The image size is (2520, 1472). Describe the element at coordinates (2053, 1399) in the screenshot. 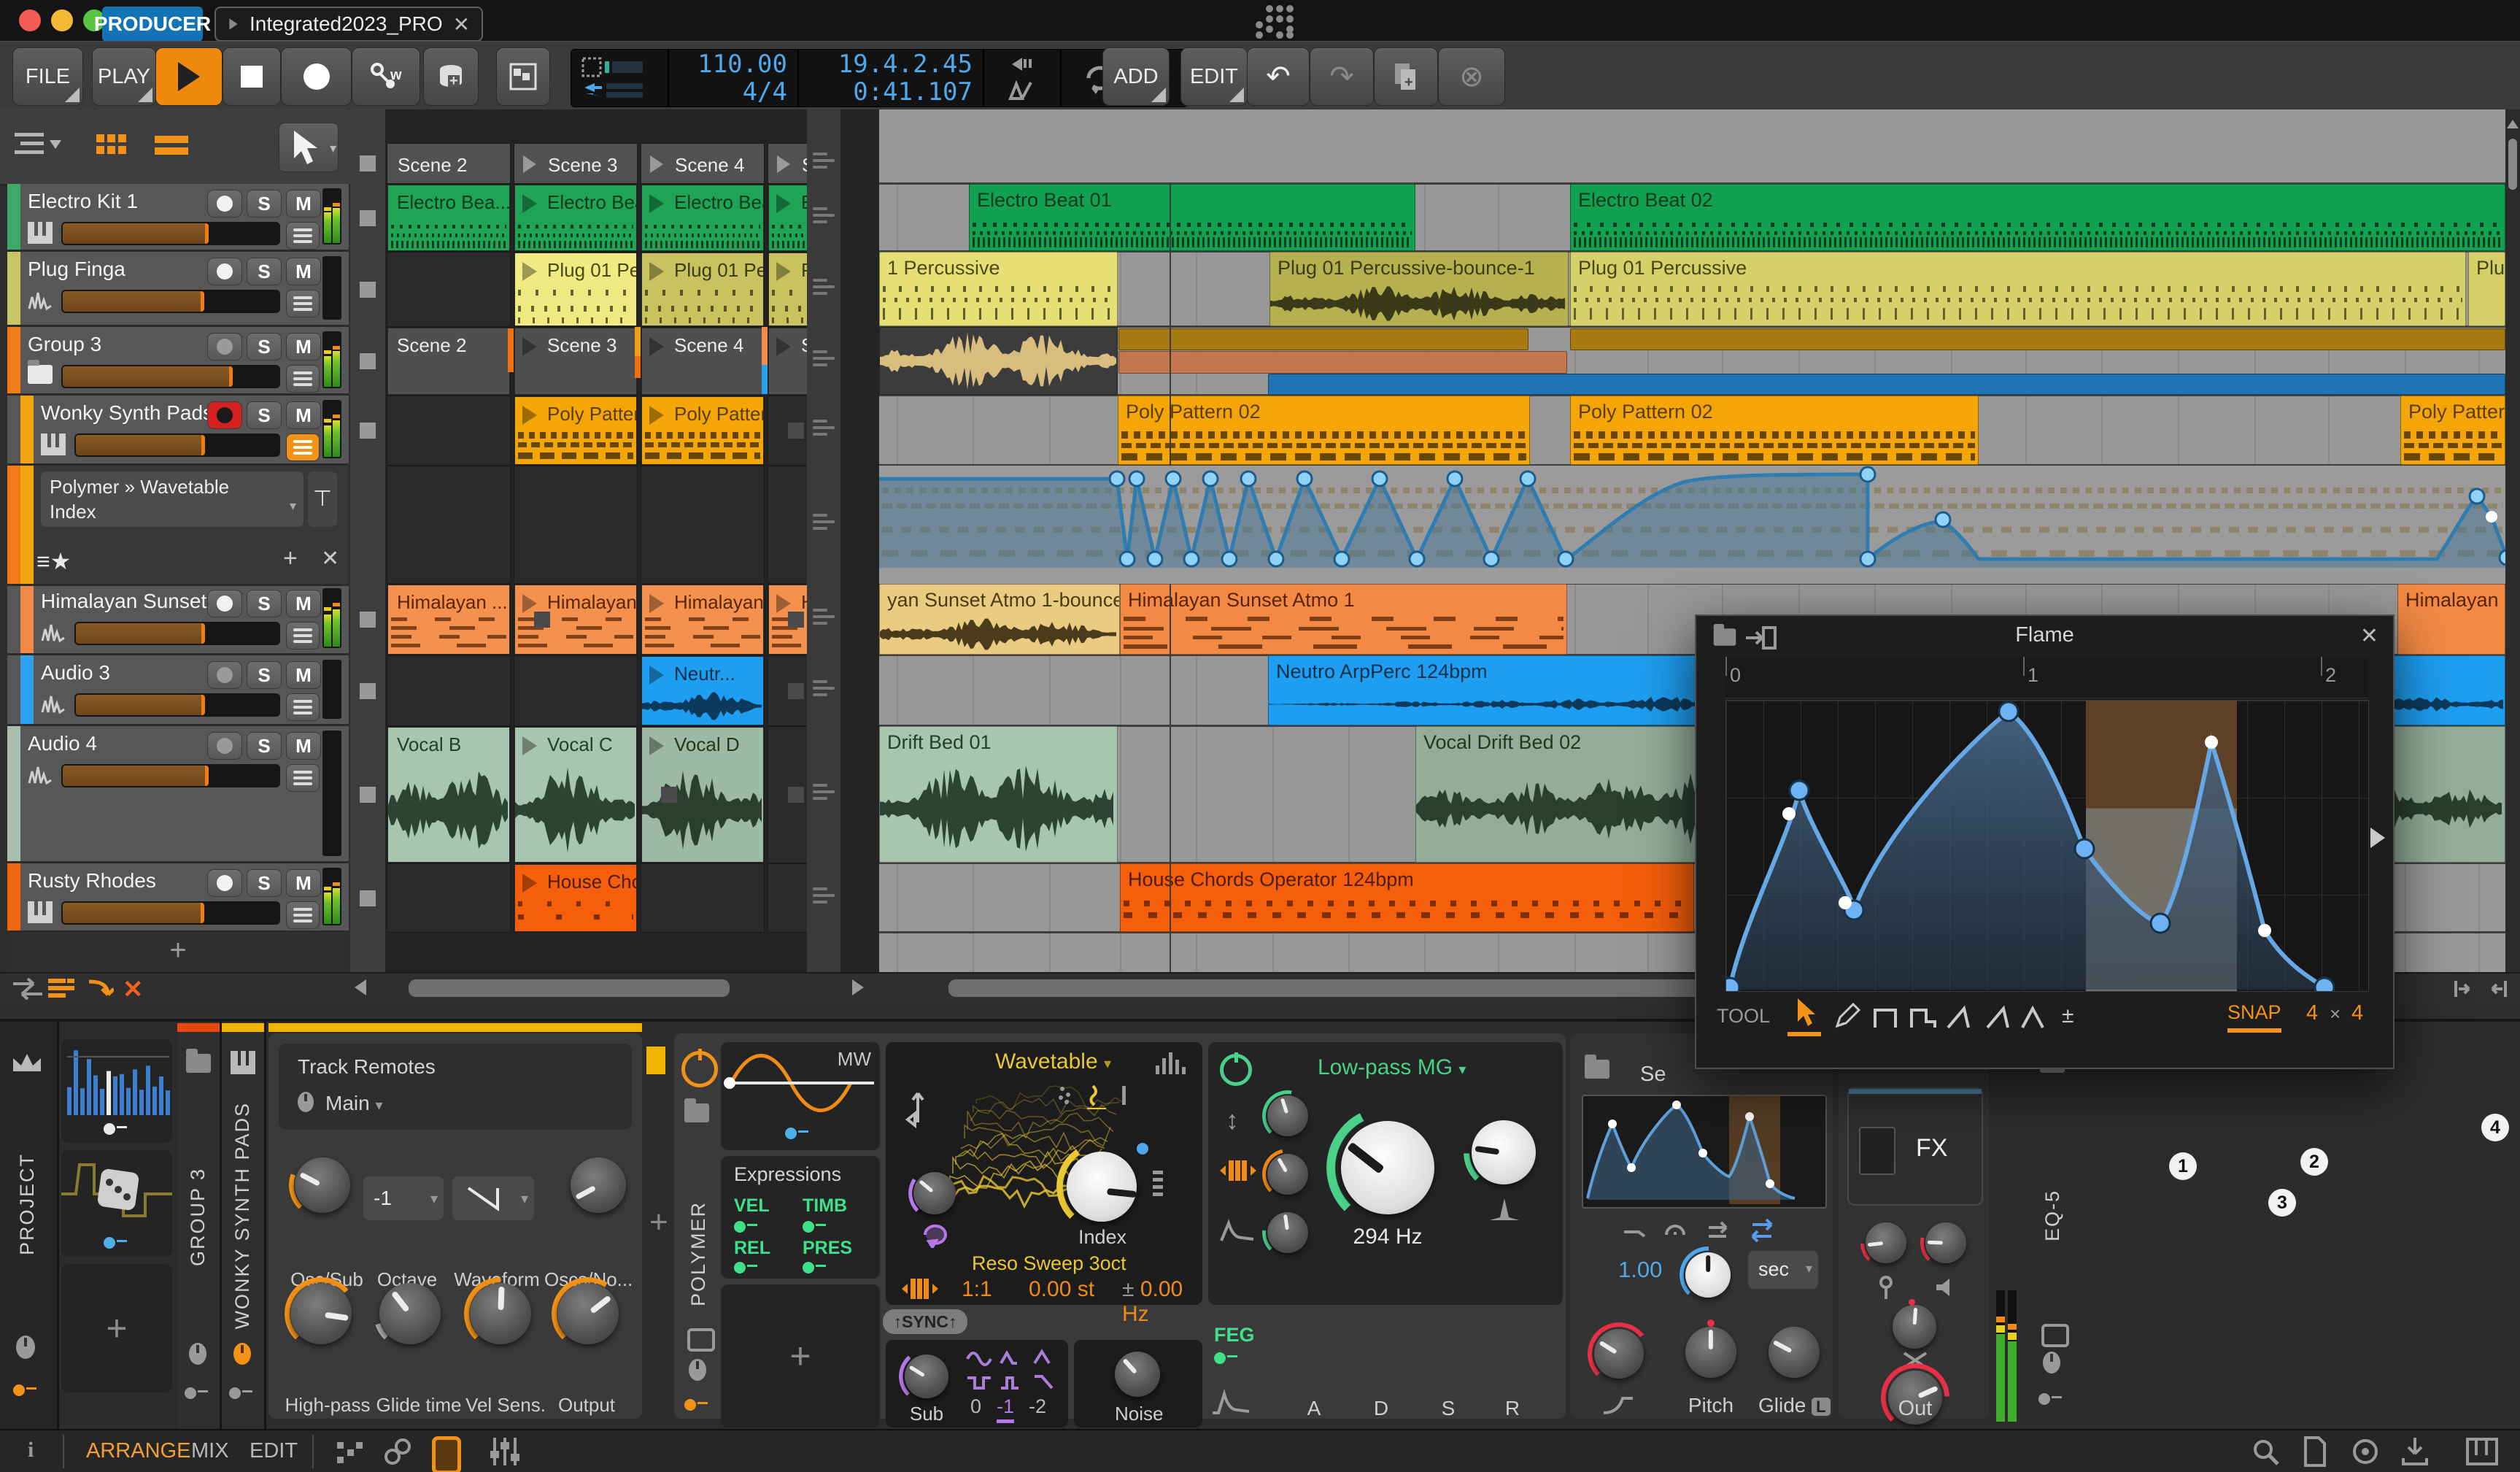

I see `eq5-io-icon` at that location.